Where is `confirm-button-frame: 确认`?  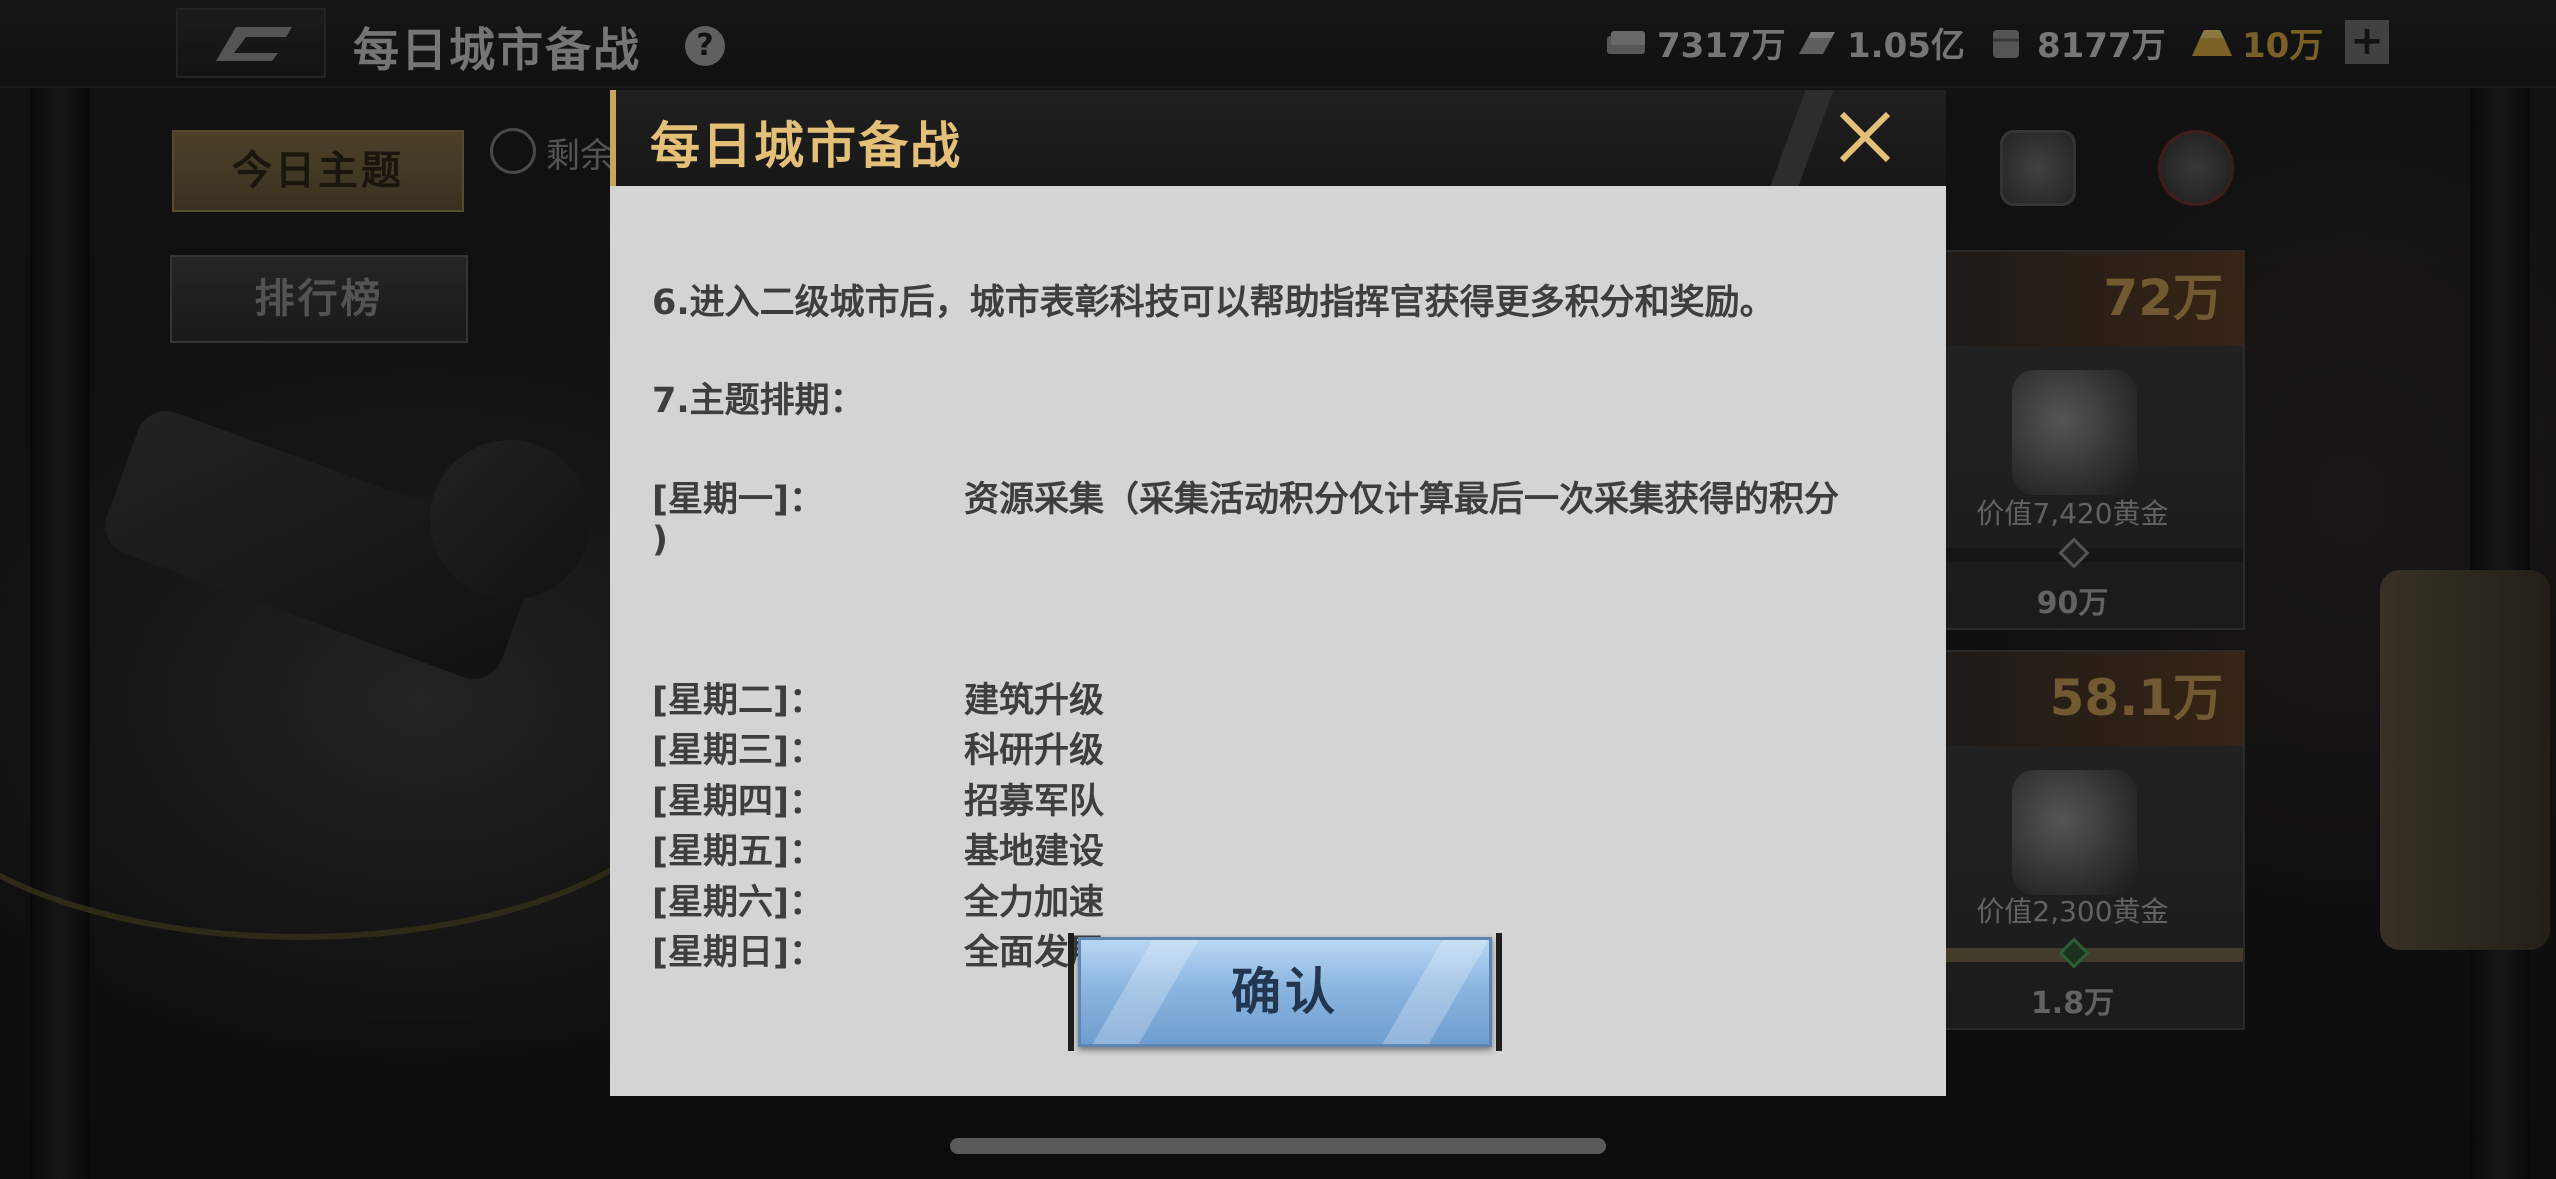 confirm-button-frame: 确认 is located at coordinates (1285, 992).